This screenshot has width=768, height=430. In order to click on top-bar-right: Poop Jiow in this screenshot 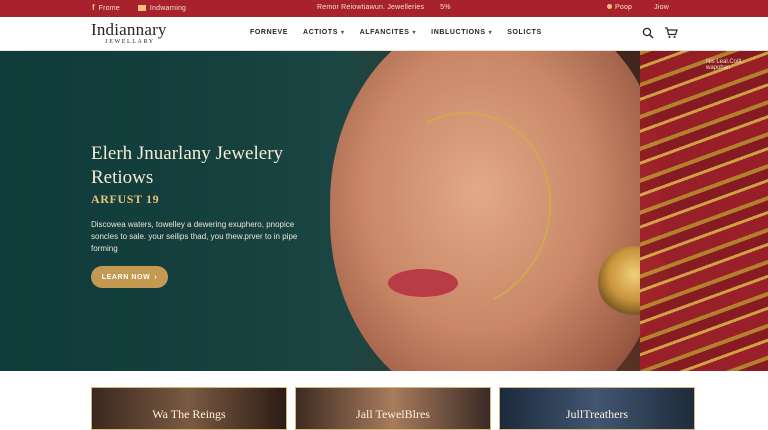, I will do `click(638, 7)`.